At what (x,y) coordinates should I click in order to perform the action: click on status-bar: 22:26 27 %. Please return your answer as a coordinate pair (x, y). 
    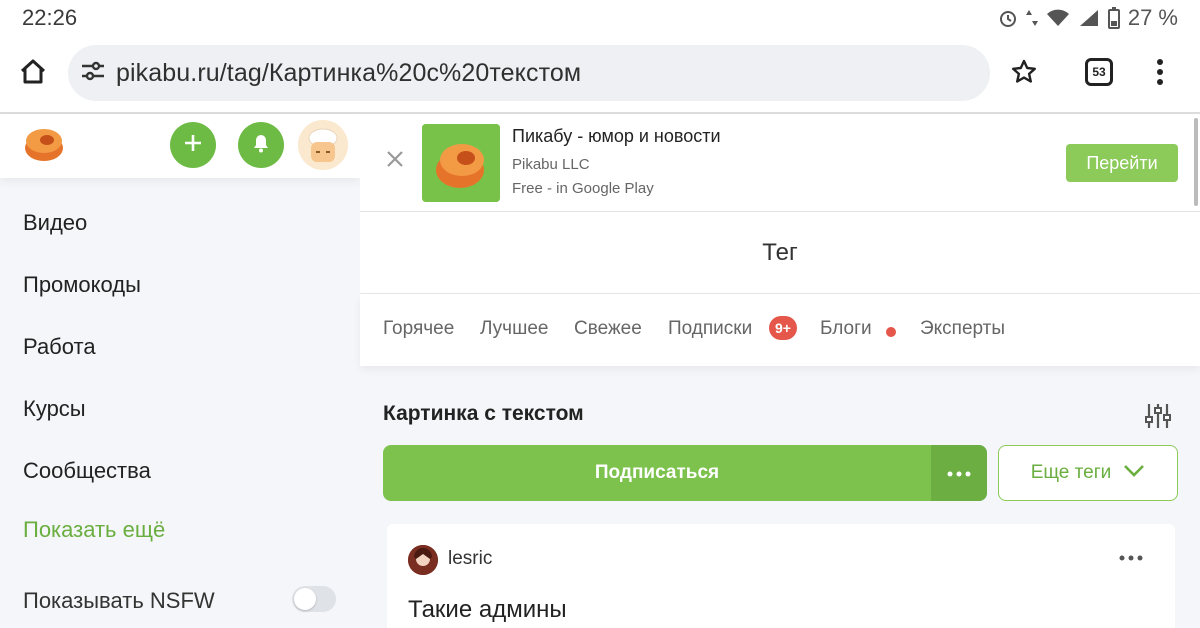
    Looking at the image, I should click on (600, 18).